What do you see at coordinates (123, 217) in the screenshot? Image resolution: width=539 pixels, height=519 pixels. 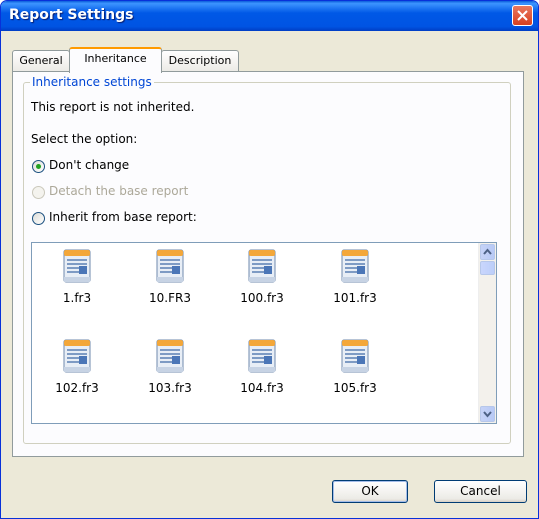 I see `option-inherit-base-label: Inherit from base report:` at bounding box center [123, 217].